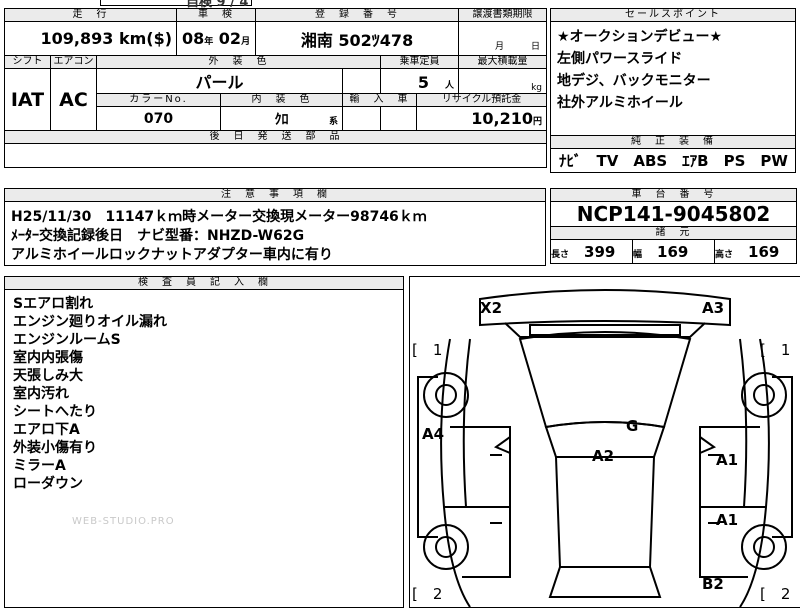 The image size is (800, 608). Describe the element at coordinates (90, 322) in the screenshot. I see `inspector-line: エンジン廻りオイル漏れ` at that location.